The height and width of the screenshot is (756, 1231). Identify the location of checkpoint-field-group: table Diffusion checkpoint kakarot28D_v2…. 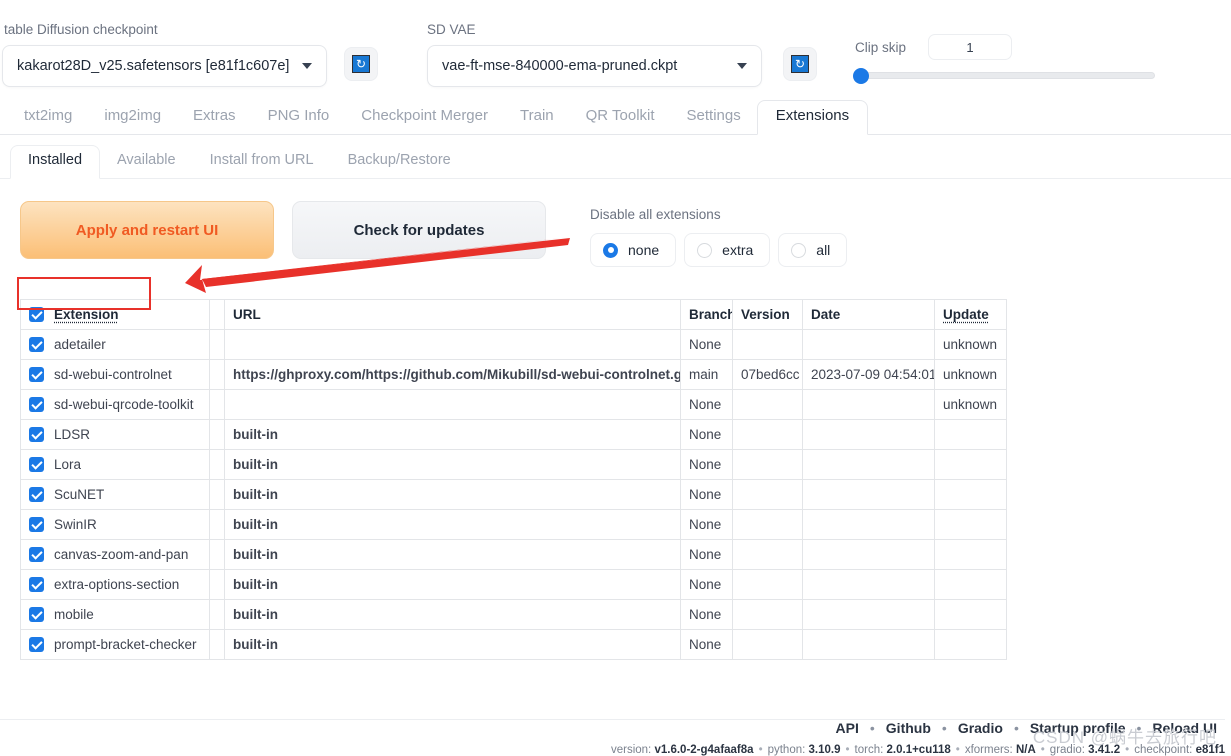
(165, 55).